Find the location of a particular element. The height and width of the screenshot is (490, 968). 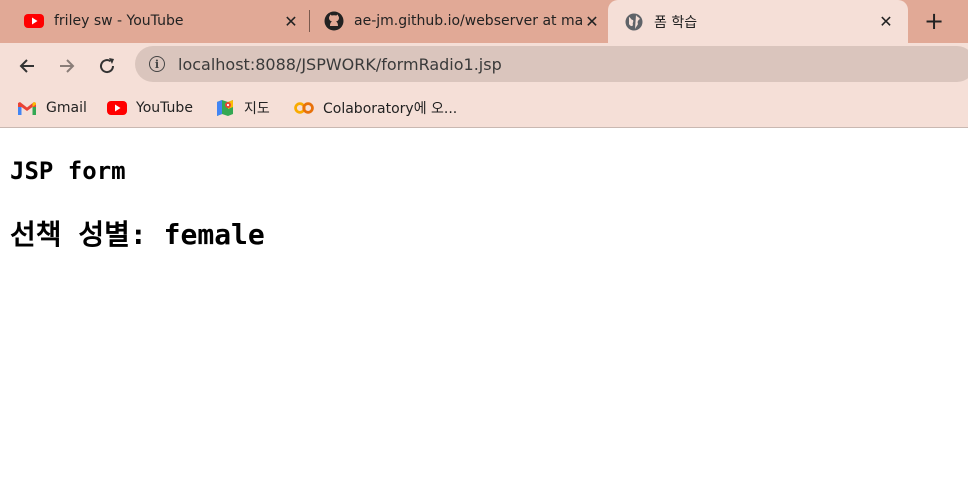

tab-form-study: 폼 학습 ✕ is located at coordinates (758, 21).